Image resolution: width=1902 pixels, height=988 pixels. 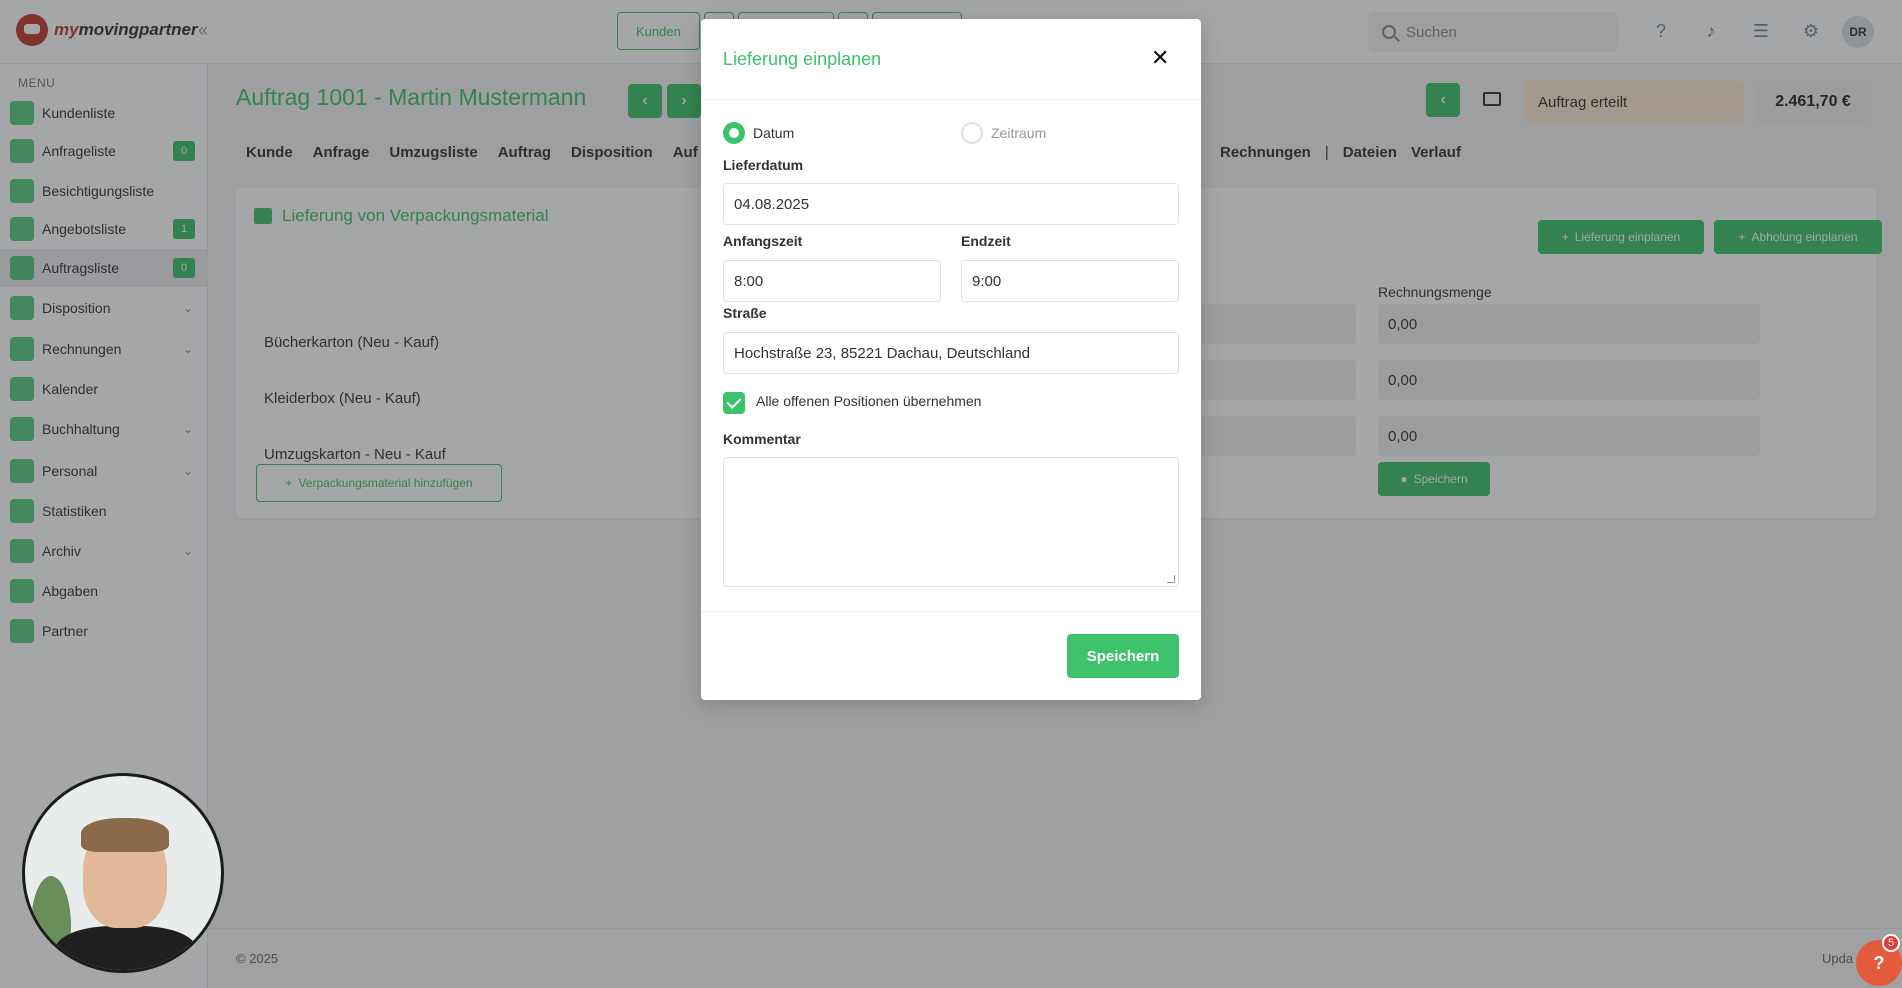 I want to click on street-label: Straße, so click(x=745, y=313).